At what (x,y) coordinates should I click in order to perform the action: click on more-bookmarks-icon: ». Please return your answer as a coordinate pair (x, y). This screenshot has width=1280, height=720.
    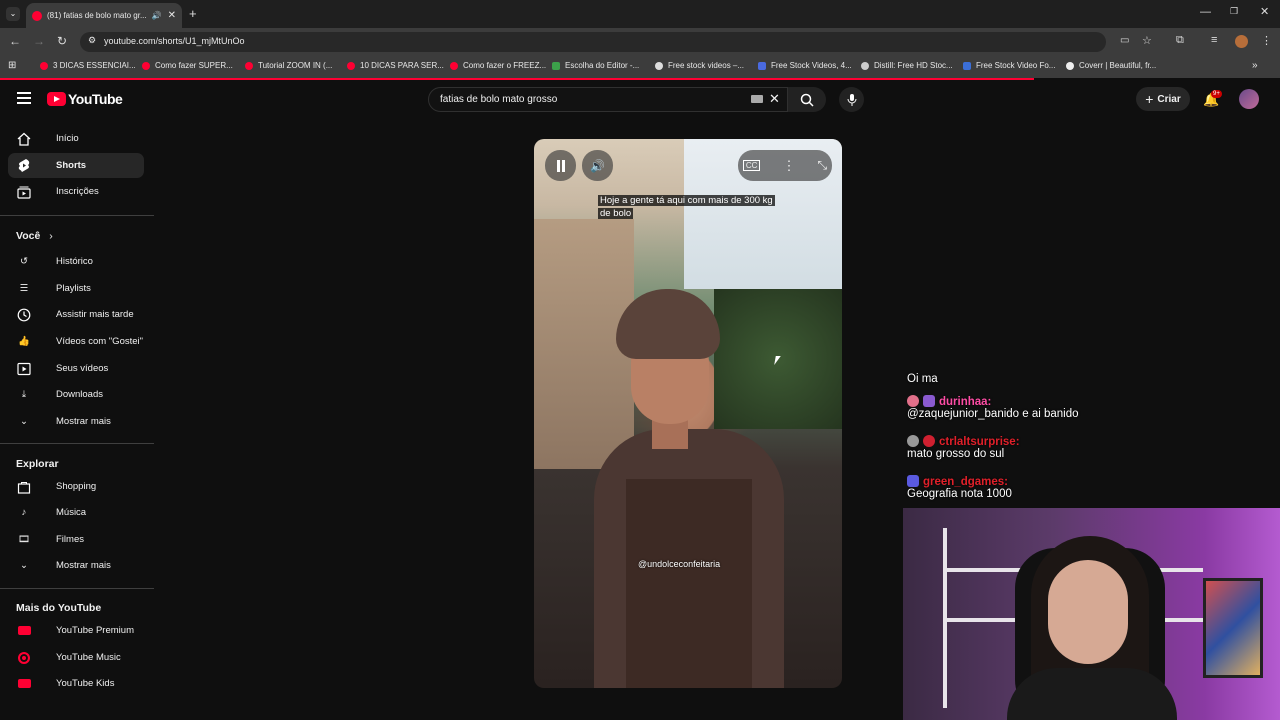
    Looking at the image, I should click on (1255, 65).